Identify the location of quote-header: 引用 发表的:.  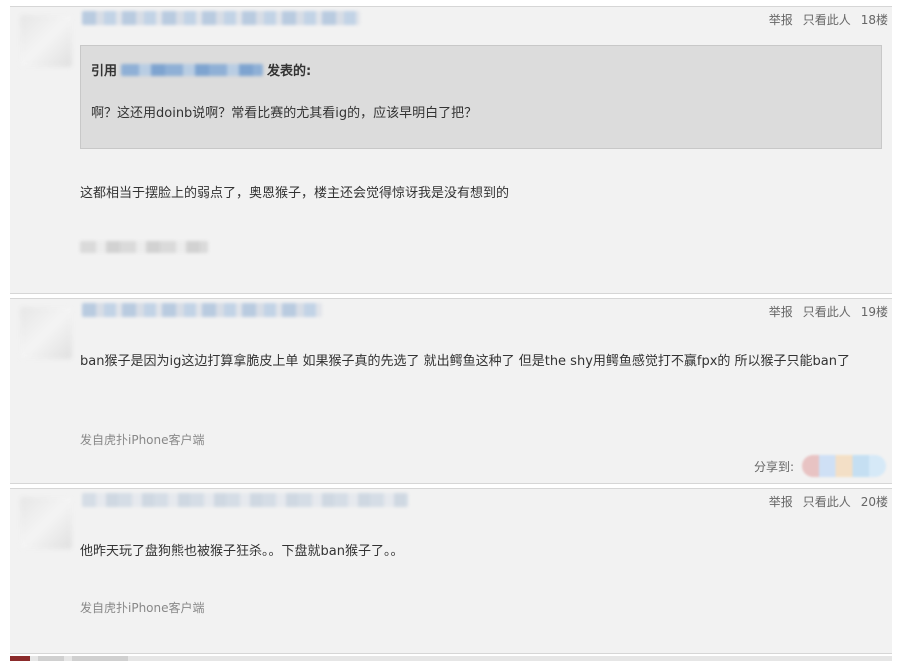
(201, 69).